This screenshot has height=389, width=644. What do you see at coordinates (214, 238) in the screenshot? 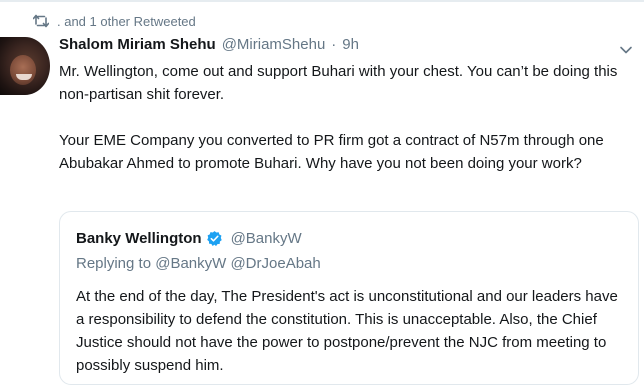
I see `verified-badge-icon` at bounding box center [214, 238].